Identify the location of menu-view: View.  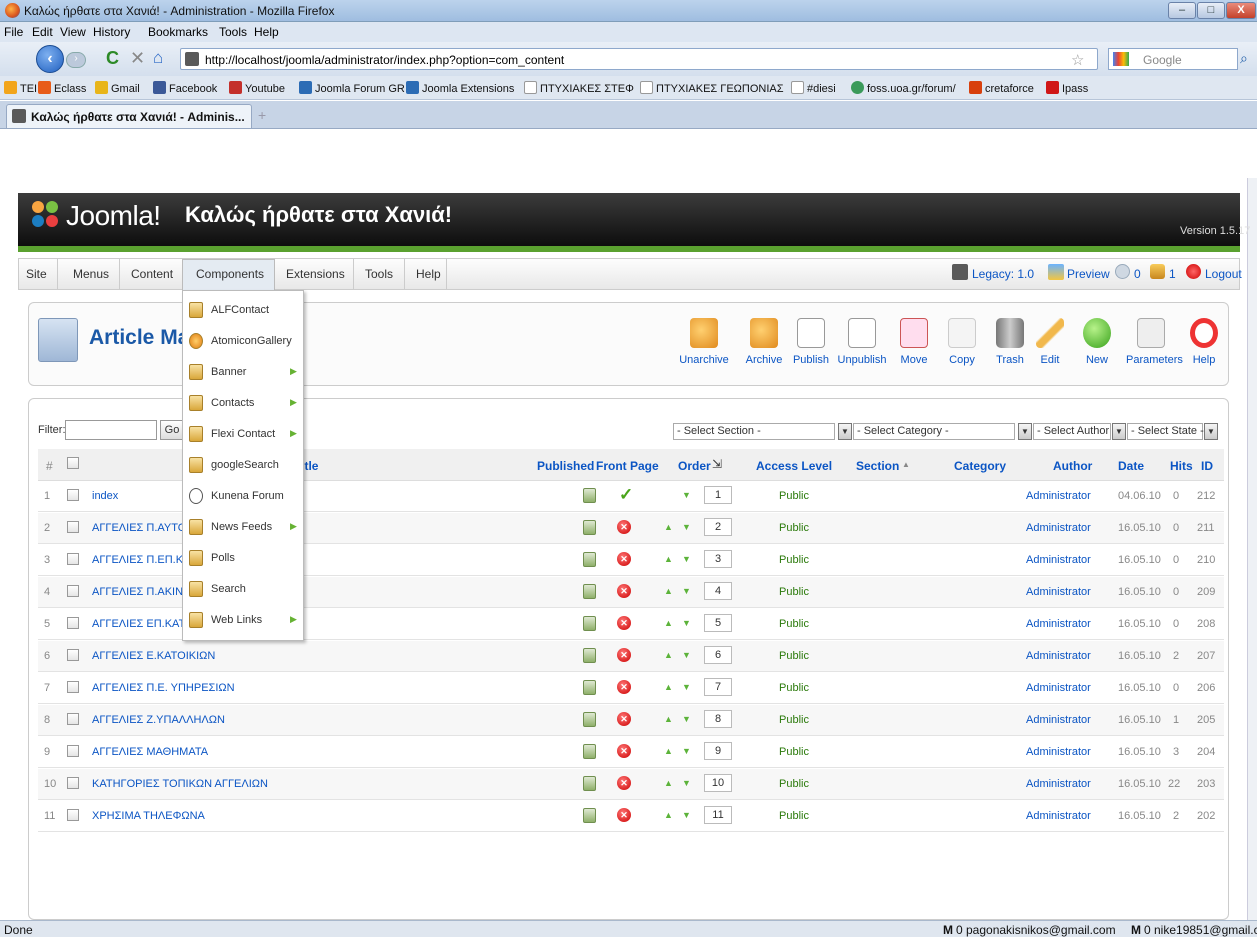
(73, 32).